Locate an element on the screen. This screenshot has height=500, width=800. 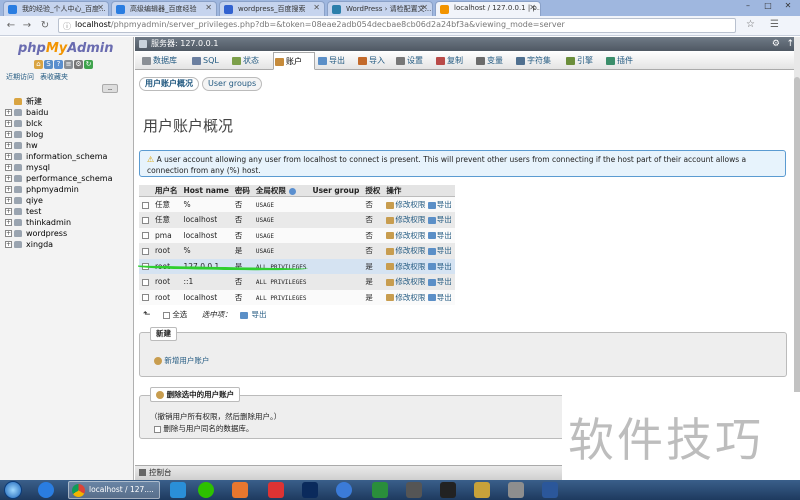
browser-tab: 高级编辑器_百度经验 ✕ is located at coordinates (164, 8).